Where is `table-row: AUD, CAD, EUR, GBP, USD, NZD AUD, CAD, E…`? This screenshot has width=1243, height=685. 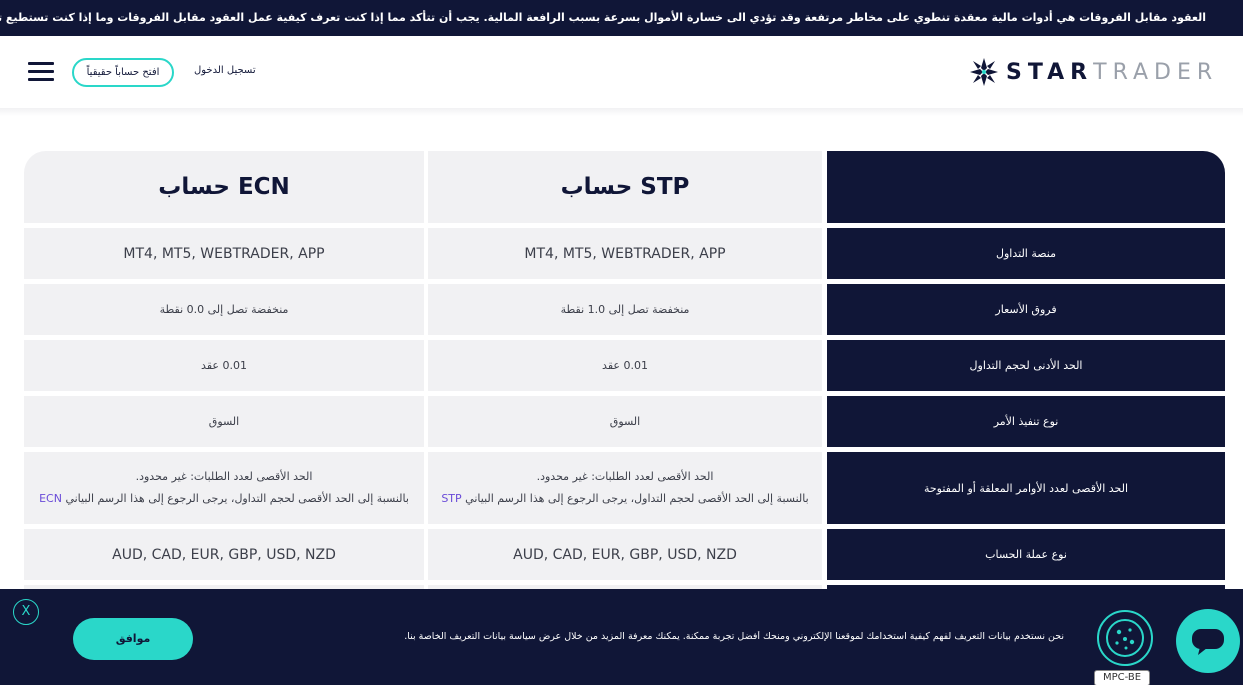 table-row: AUD, CAD, EUR, GBP, USD, NZD AUD, CAD, E… is located at coordinates (625, 554).